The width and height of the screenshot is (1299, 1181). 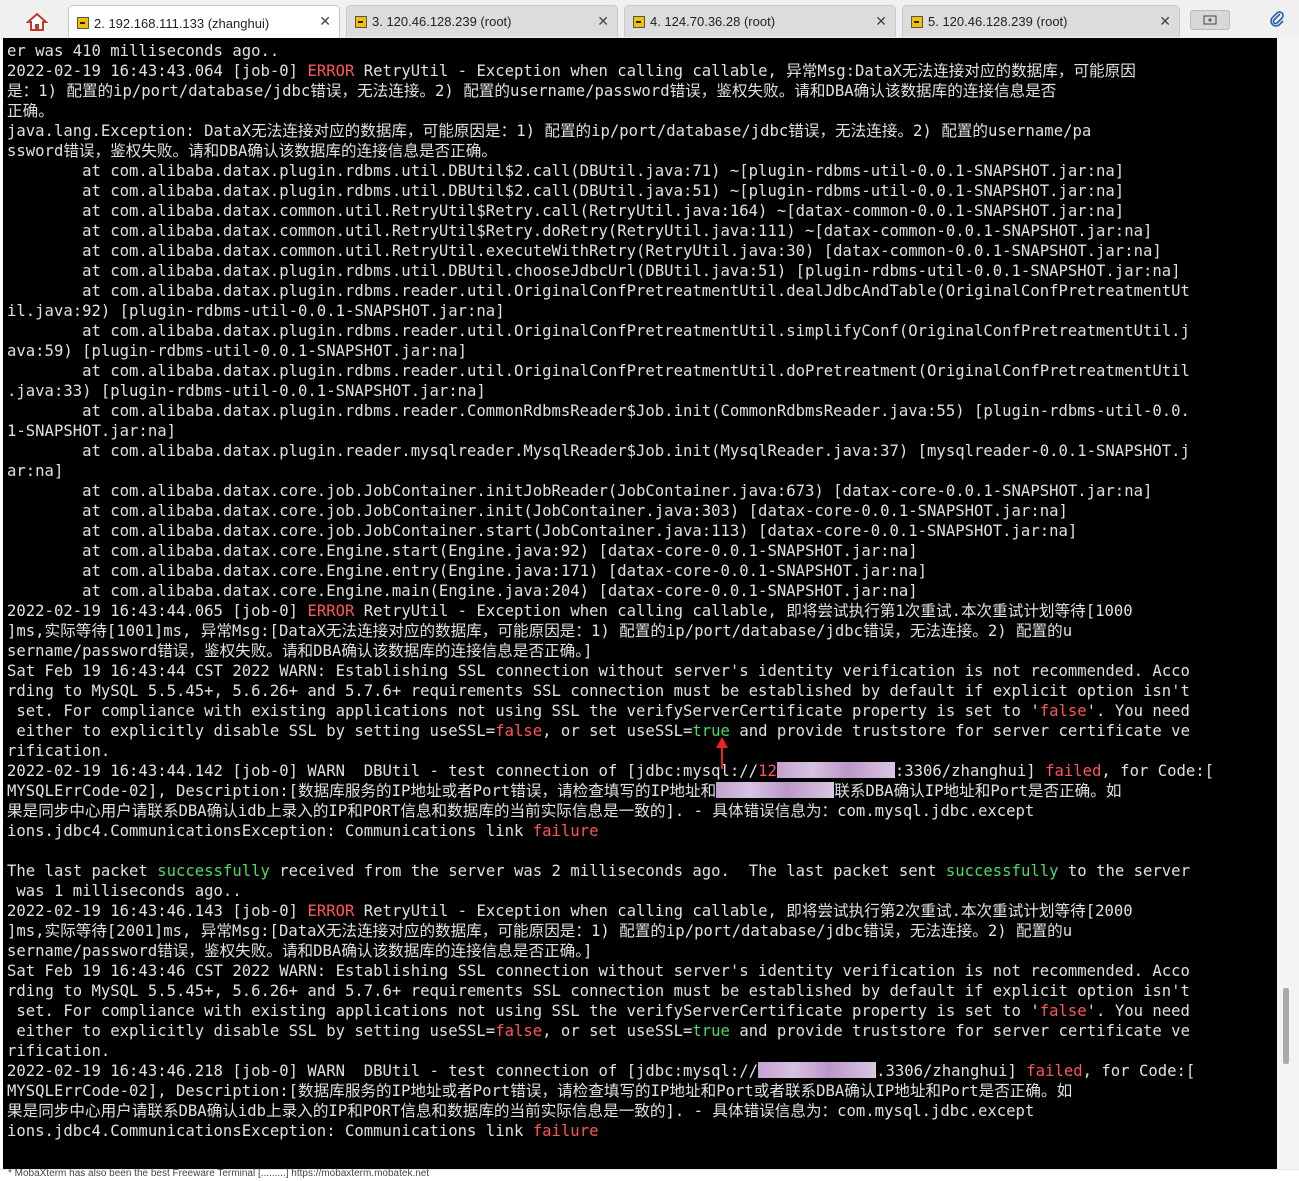 I want to click on terminal-text: , for Code:[, so click(x=1158, y=771).